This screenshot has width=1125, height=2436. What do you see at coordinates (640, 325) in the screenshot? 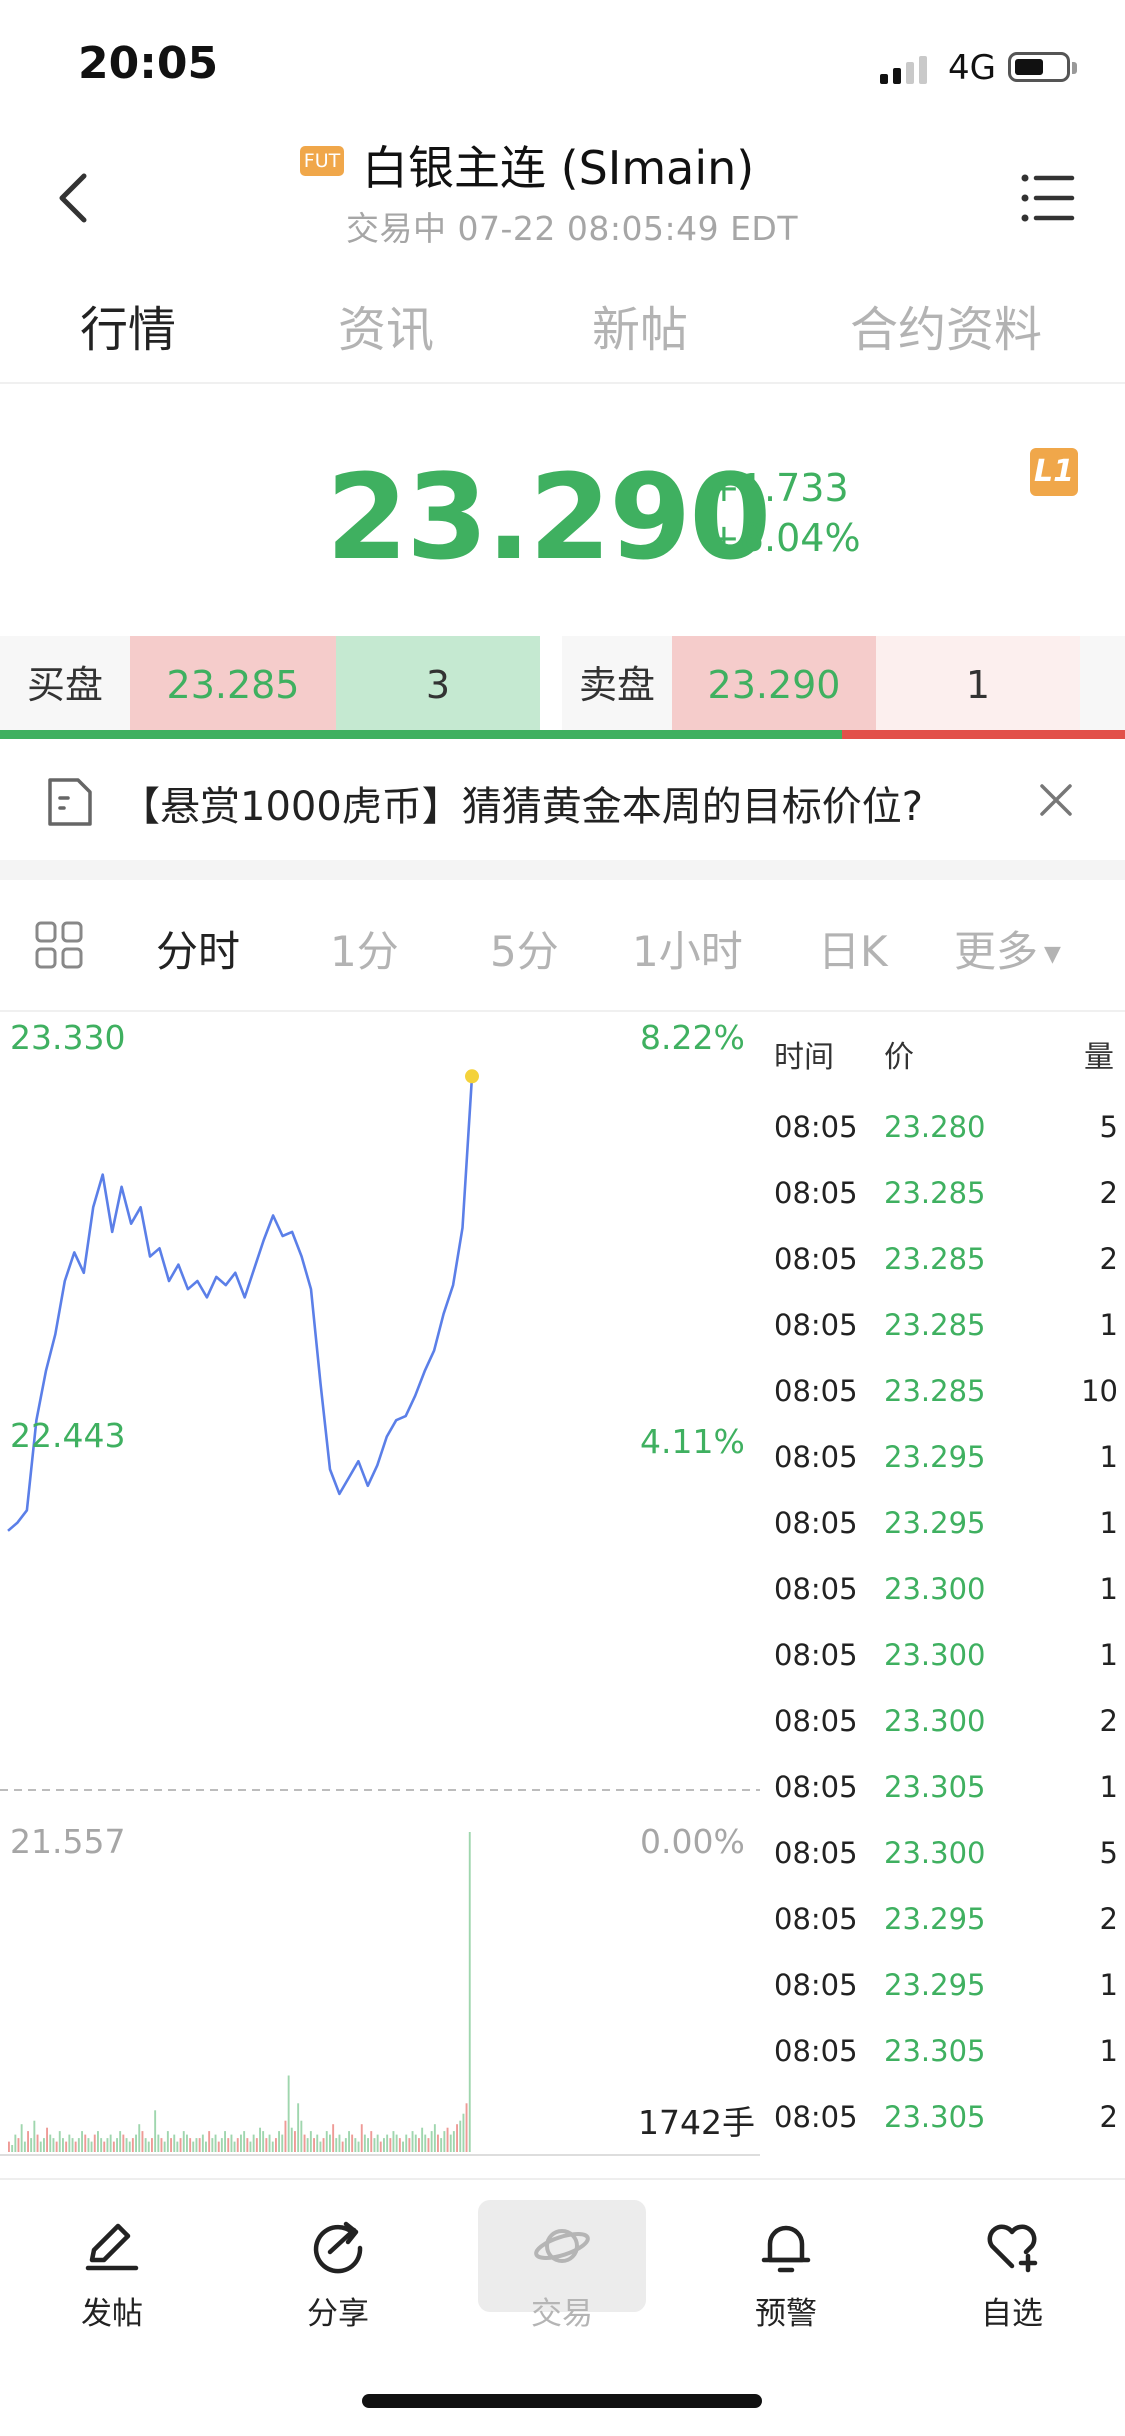
I see `tab-posts: 新帖` at bounding box center [640, 325].